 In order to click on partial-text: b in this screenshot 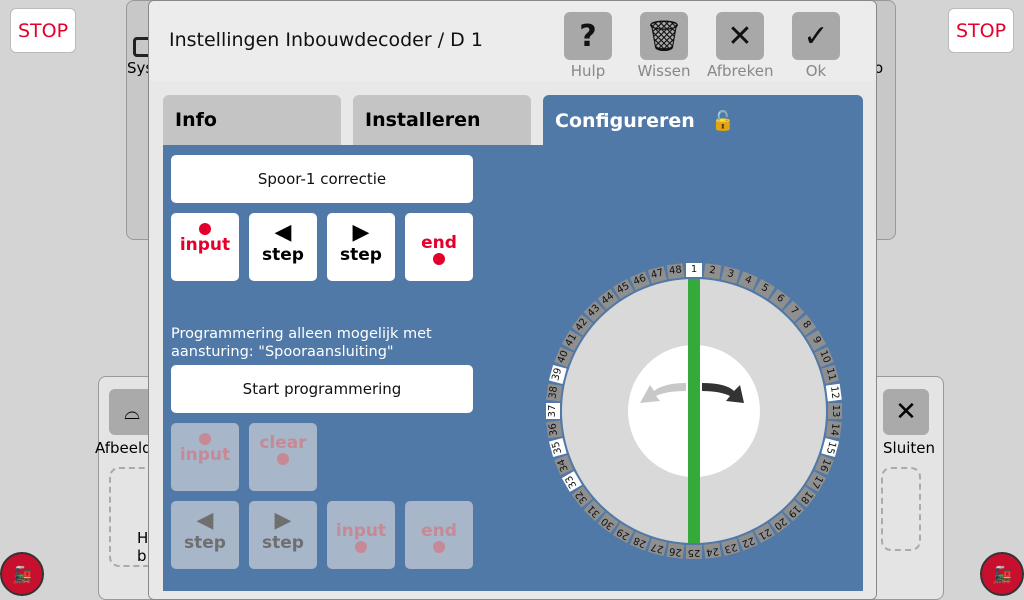, I will do `click(142, 556)`.